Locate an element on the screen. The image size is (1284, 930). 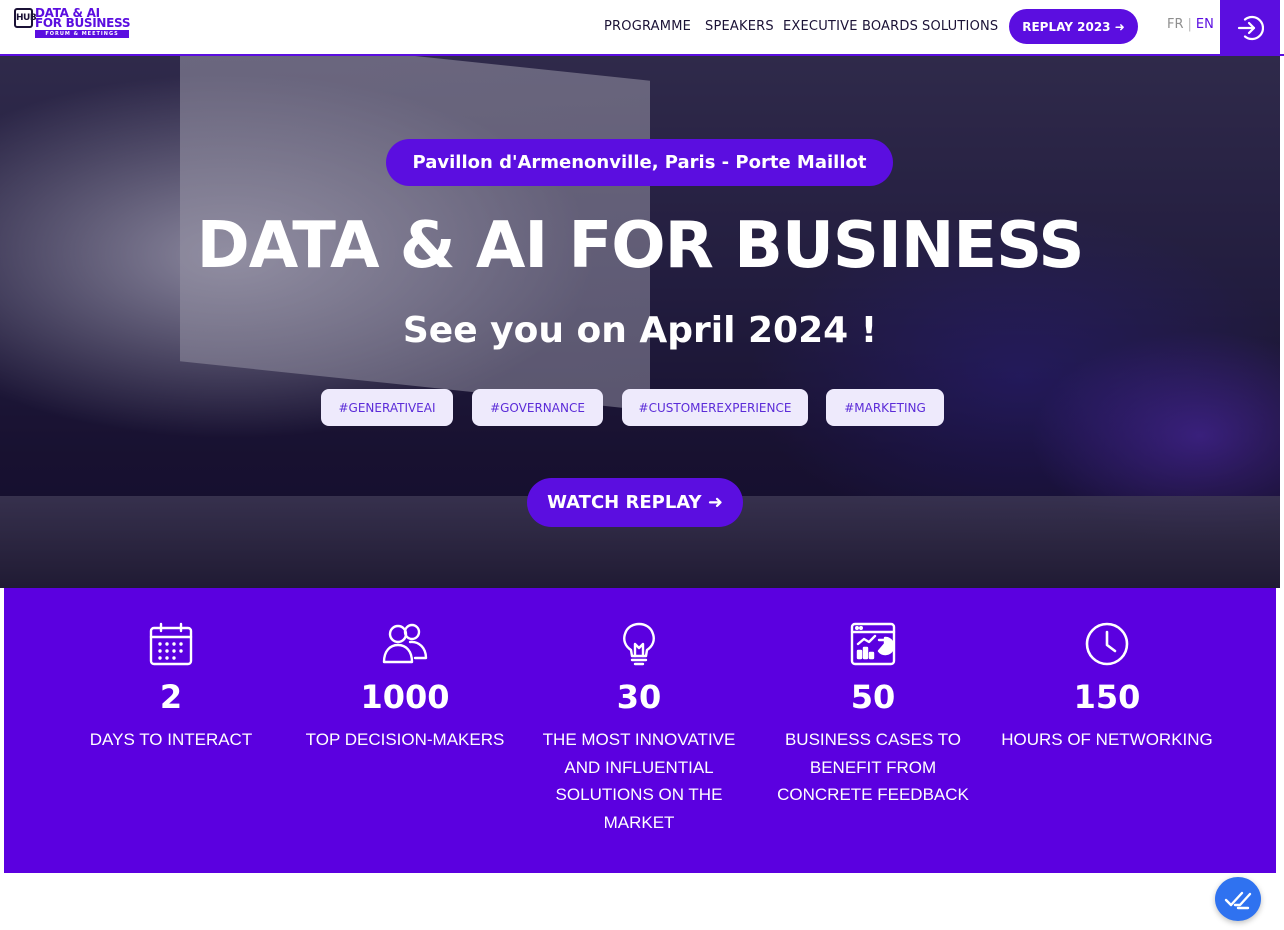
lang-fr-link: FR is located at coordinates (1175, 24).